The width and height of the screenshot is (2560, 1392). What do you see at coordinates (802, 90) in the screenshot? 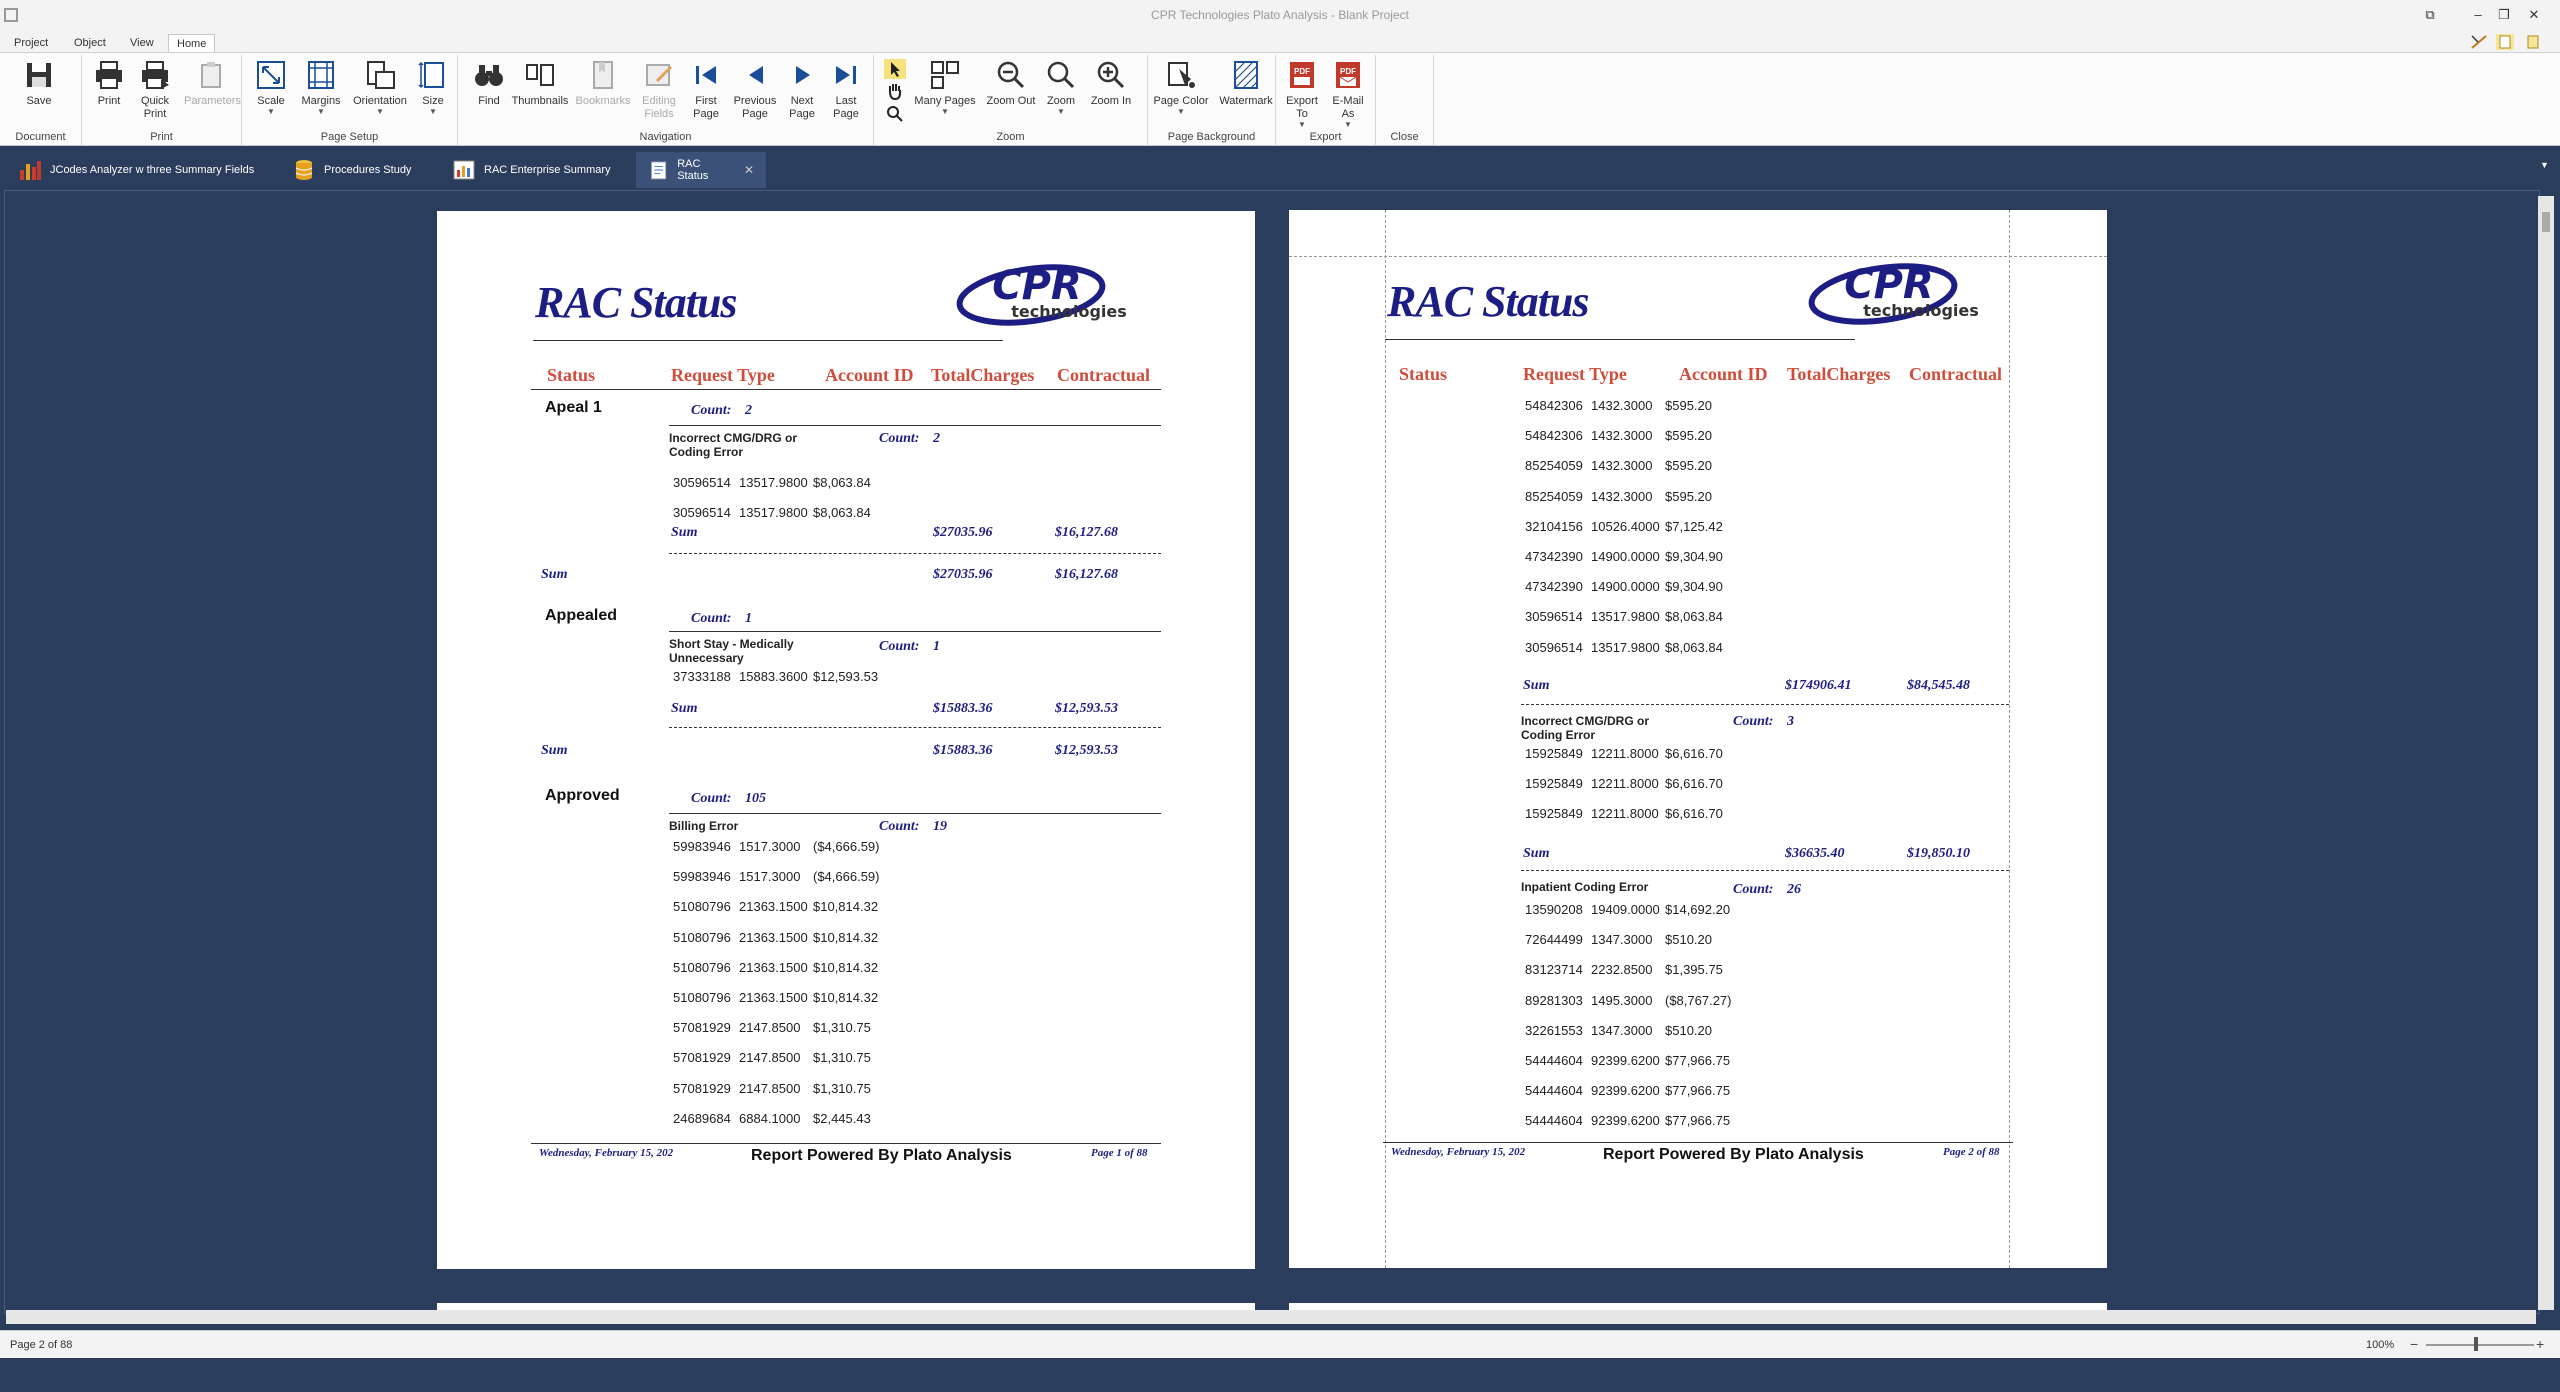
I see `next-page-button: Next Page` at bounding box center [802, 90].